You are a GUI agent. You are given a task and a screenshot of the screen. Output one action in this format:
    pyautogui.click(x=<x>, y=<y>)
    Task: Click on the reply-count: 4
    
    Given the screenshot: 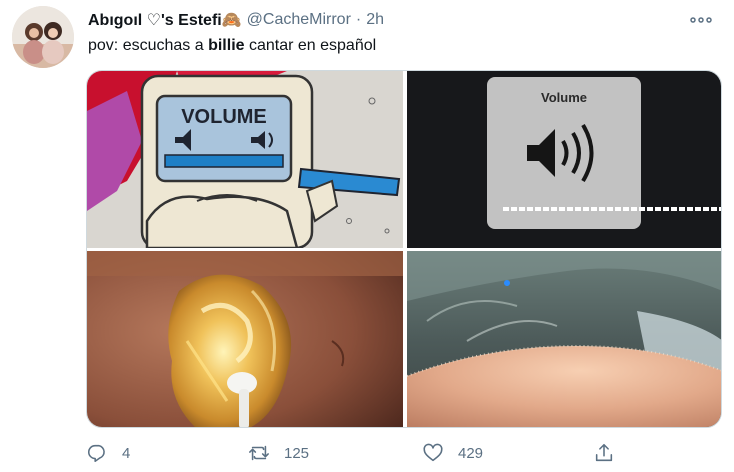 What is the action you would take?
    pyautogui.click(x=126, y=453)
    